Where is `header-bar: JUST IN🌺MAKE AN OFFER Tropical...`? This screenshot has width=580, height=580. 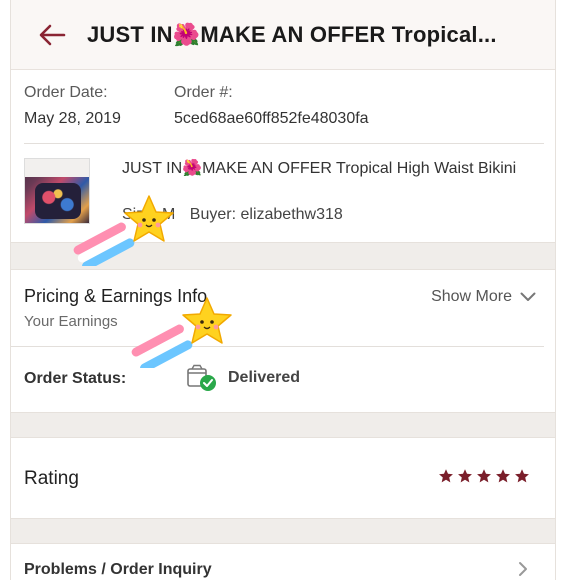 header-bar: JUST IN🌺MAKE AN OFFER Tropical... is located at coordinates (283, 35).